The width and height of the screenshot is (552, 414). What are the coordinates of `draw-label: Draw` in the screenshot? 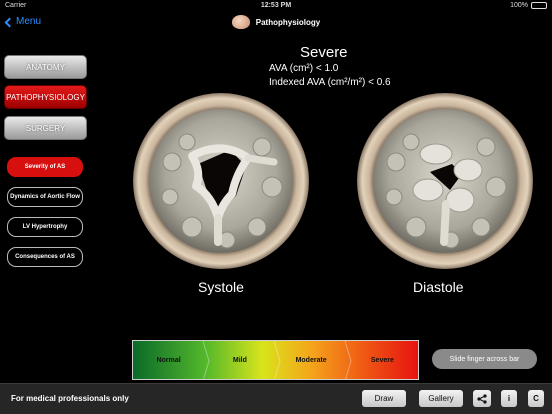 It's located at (384, 398).